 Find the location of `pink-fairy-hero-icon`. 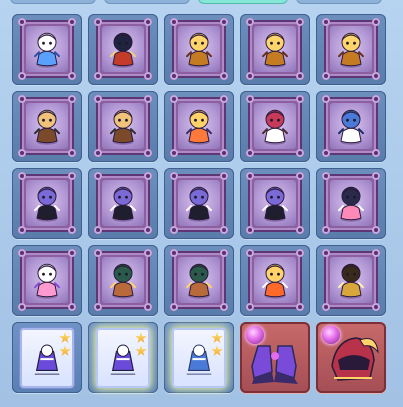

pink-fairy-hero-icon is located at coordinates (47, 280).